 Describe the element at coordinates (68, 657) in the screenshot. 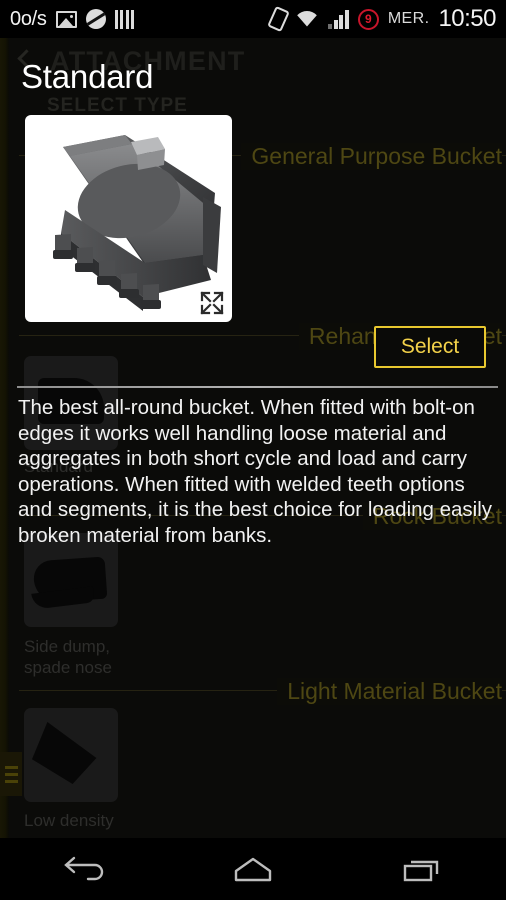

I see `list-item-label: Side dump, spade nose` at that location.